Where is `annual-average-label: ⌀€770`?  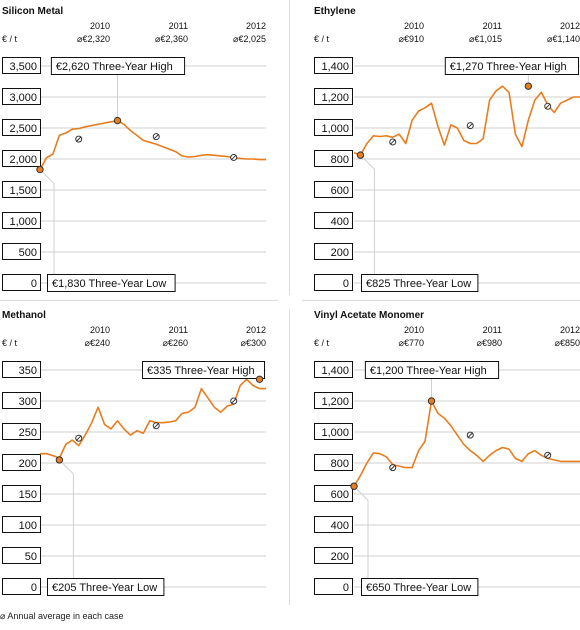
annual-average-label: ⌀€770 is located at coordinates (411, 343).